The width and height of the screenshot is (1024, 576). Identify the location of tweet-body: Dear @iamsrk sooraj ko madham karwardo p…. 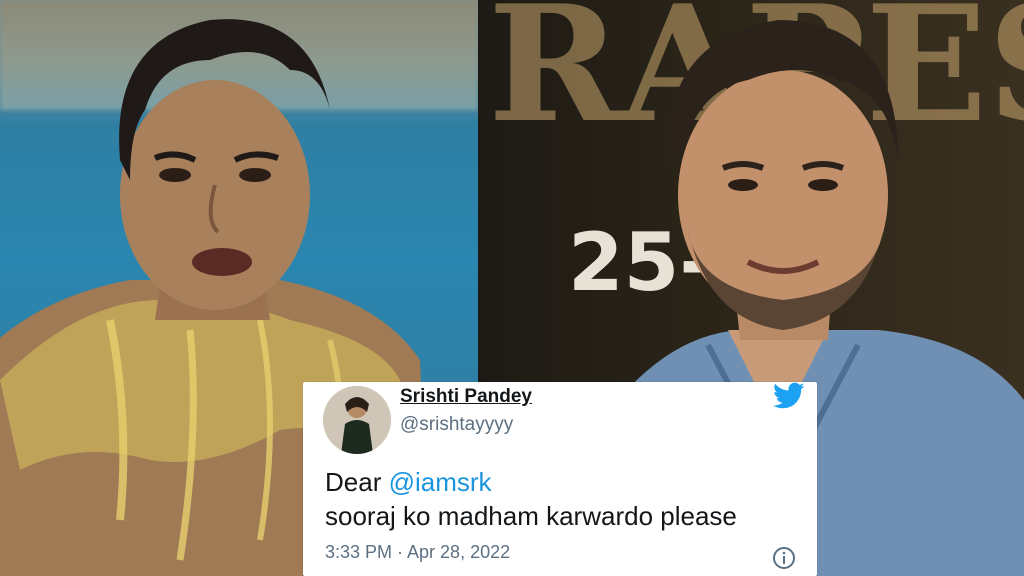
(531, 499).